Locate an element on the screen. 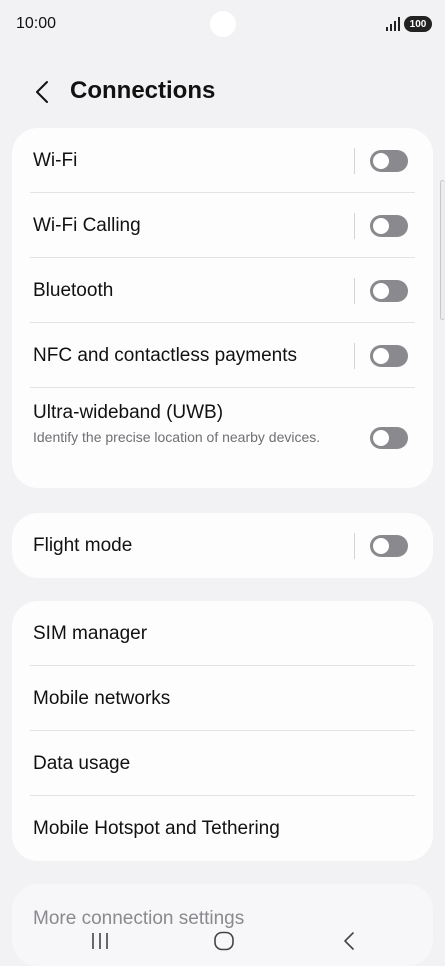 This screenshot has height=966, width=445. navigation-bar is located at coordinates (222, 943).